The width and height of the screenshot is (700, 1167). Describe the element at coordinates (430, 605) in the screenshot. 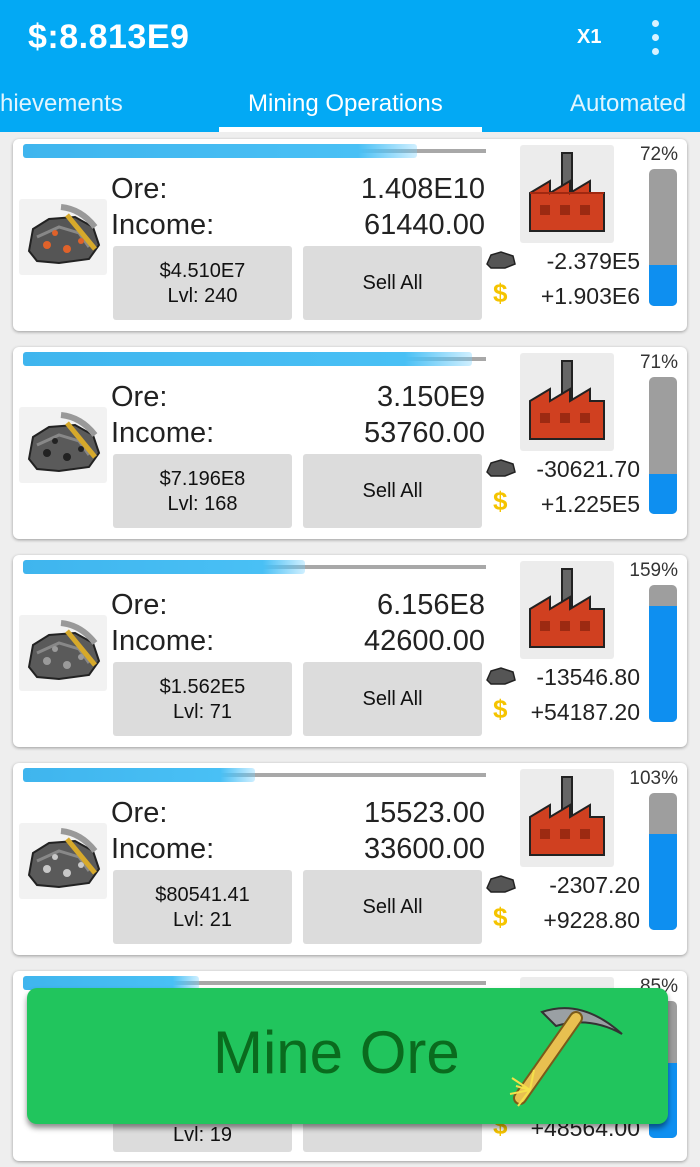

I see `ore-value: 6.156E8` at that location.